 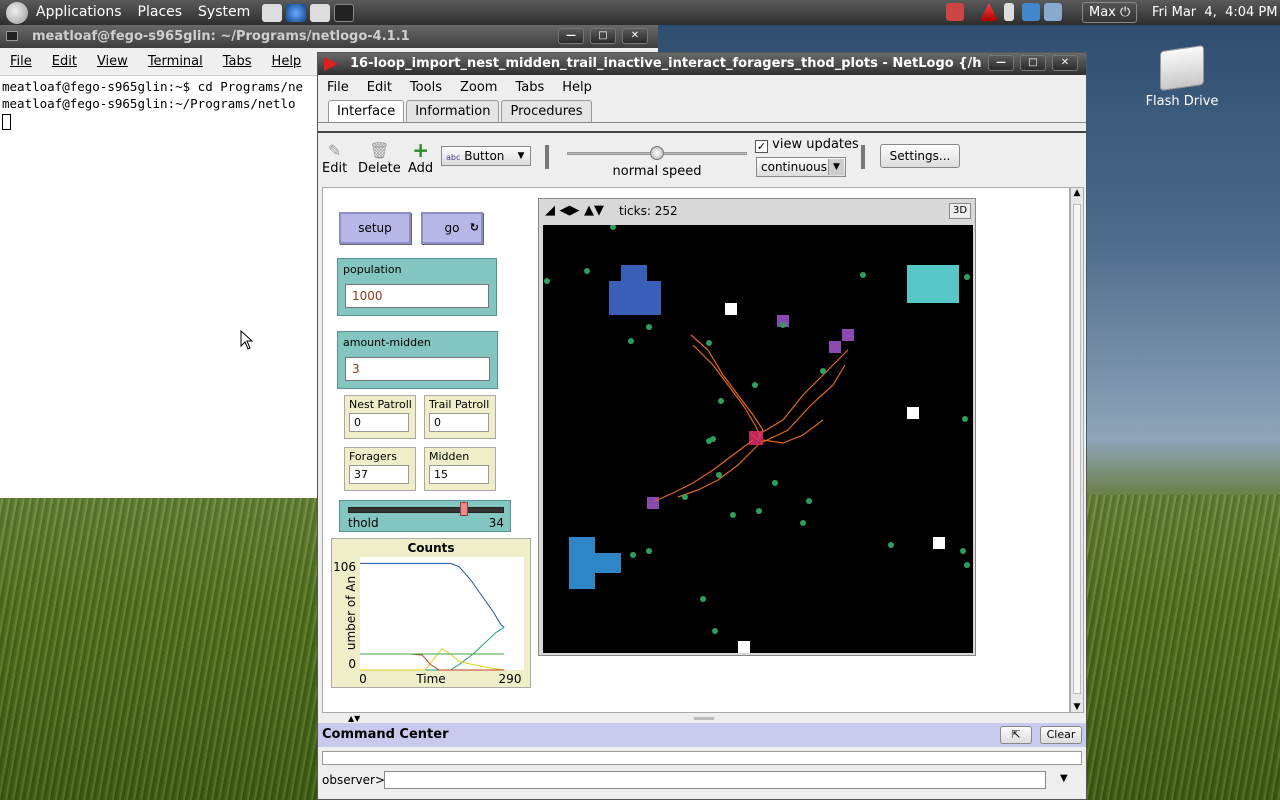 I want to click on y-tick-max: 106, so click(x=344, y=567).